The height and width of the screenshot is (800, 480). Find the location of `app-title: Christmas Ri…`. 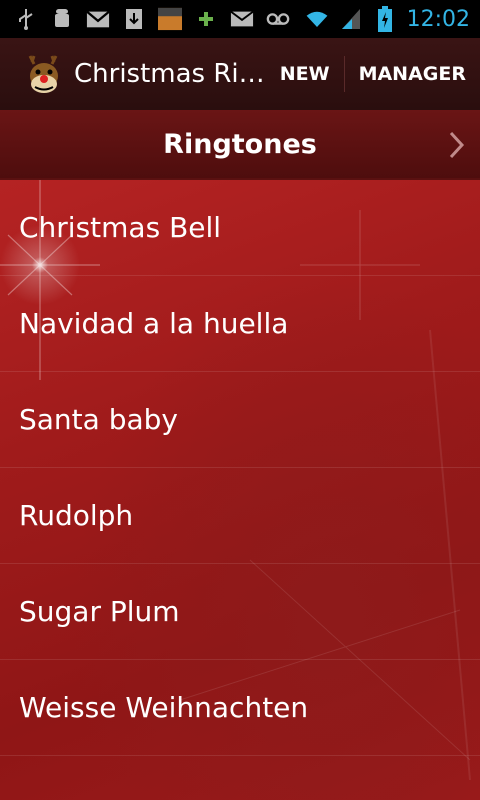

app-title: Christmas Ri… is located at coordinates (169, 74).